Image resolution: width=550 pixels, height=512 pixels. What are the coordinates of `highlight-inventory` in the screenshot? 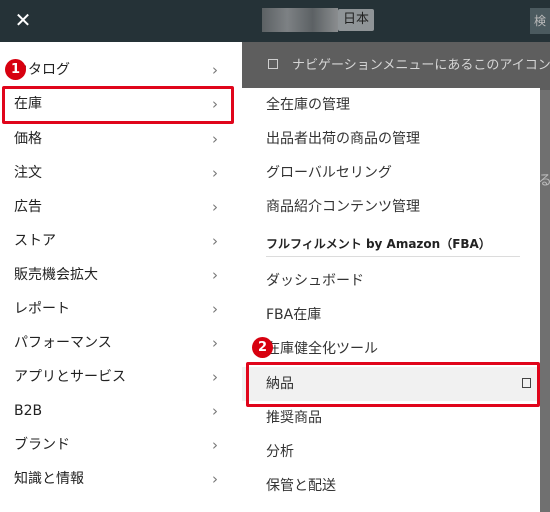 It's located at (118, 105).